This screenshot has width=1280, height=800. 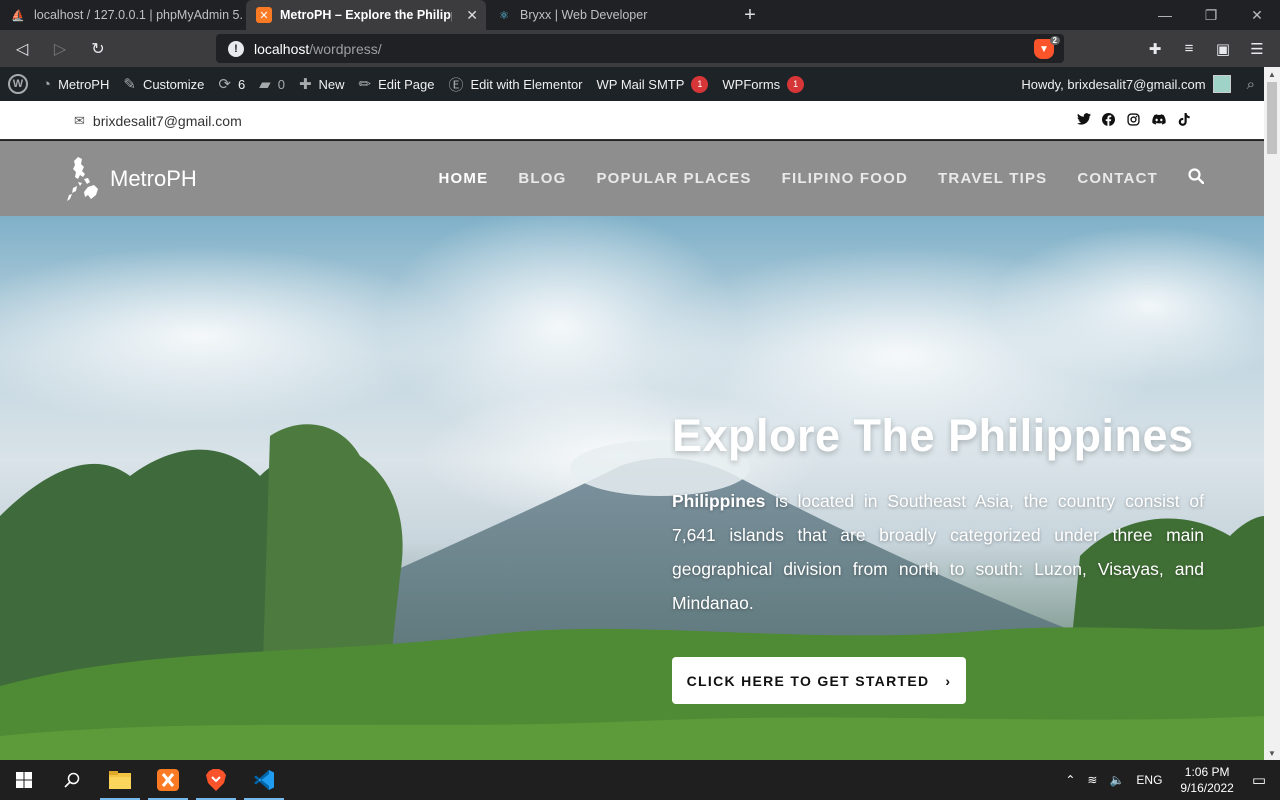 I want to click on customize-label: Customize, so click(x=173, y=84).